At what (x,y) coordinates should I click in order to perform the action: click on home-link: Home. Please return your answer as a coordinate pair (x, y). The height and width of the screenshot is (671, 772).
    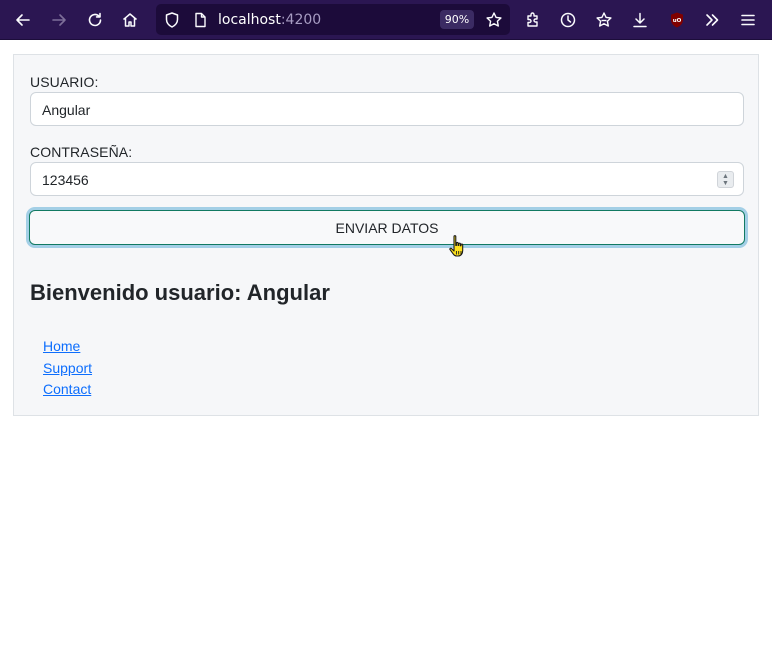
    Looking at the image, I should click on (61, 346).